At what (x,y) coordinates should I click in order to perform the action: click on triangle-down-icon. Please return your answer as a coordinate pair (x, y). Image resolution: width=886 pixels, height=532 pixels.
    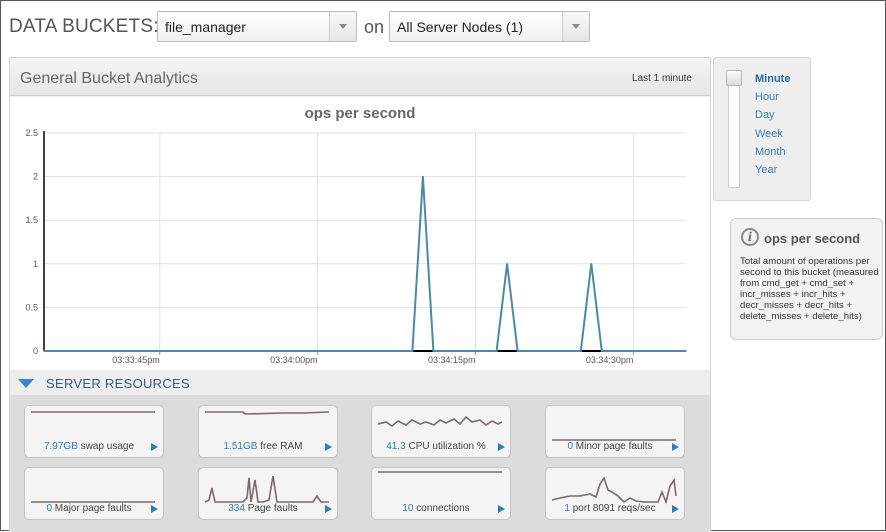
    Looking at the image, I should click on (26, 383).